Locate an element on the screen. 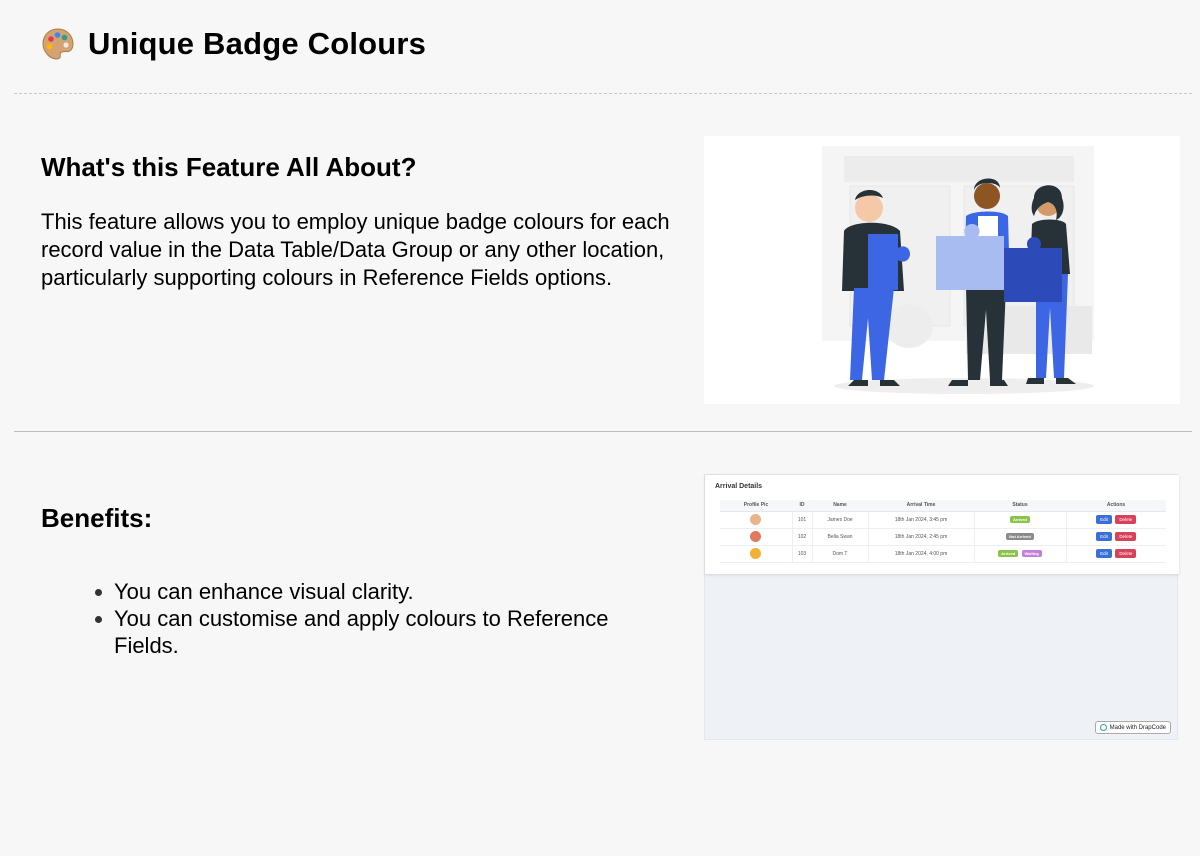  column-header: Arrival Time is located at coordinates (921, 506).